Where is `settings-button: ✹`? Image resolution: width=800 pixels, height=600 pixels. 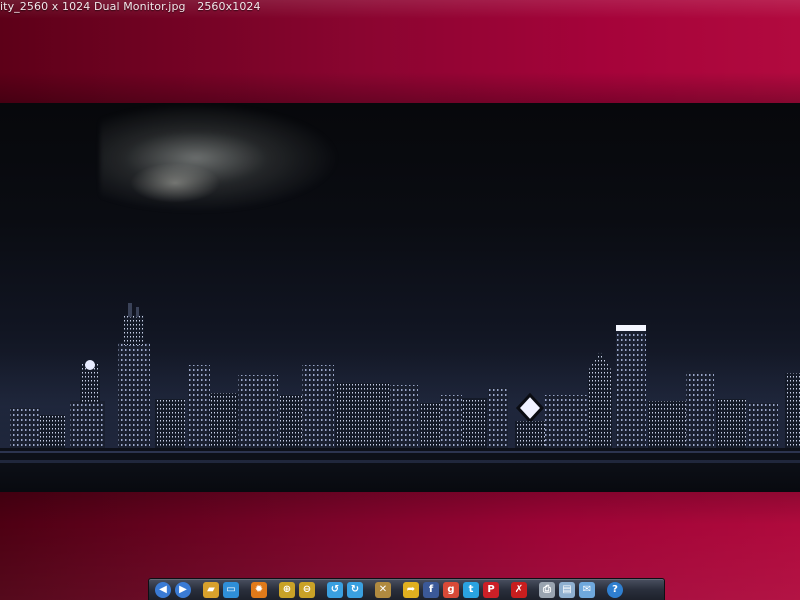
settings-button: ✹ is located at coordinates (259, 589).